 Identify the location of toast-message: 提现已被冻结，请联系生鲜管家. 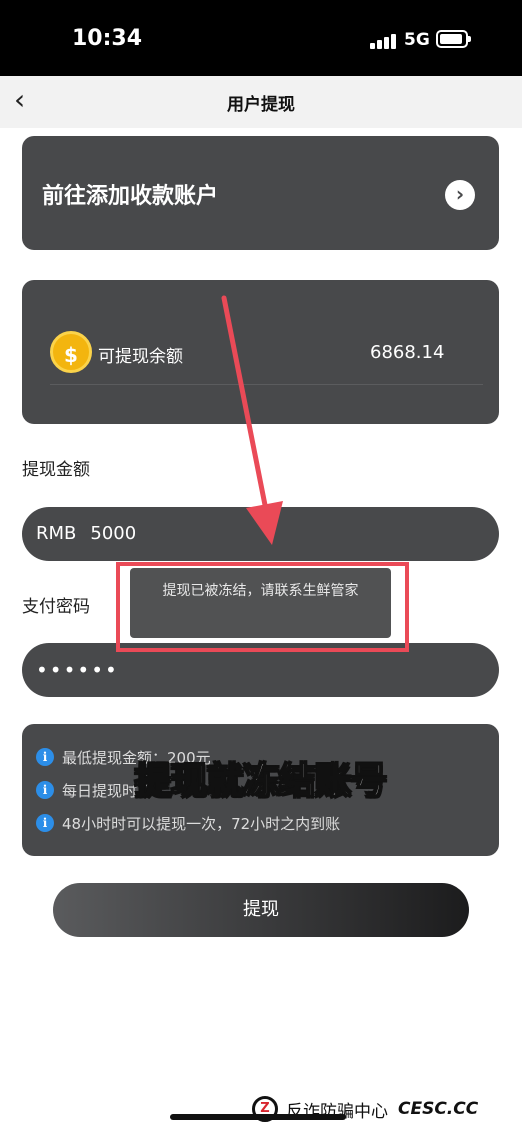
(260, 603).